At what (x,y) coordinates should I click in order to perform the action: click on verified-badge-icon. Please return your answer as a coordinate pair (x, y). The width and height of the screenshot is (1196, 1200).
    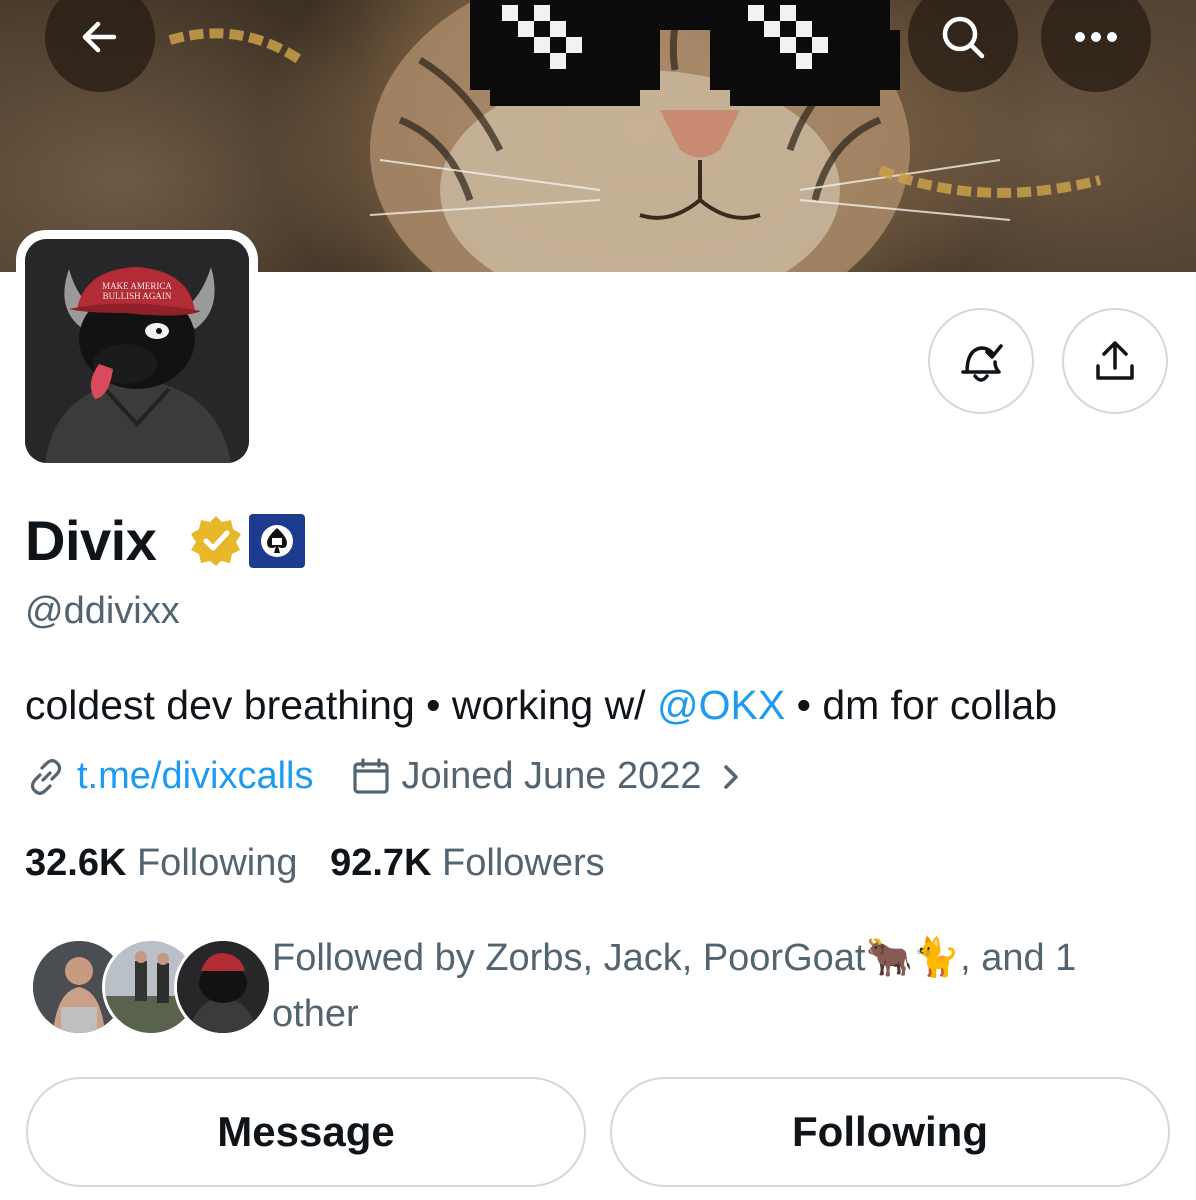
    Looking at the image, I should click on (216, 542).